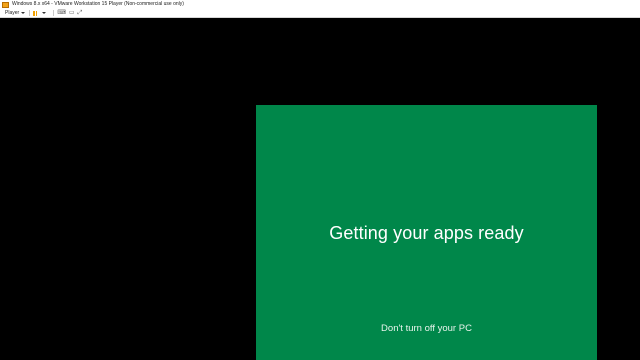 The height and width of the screenshot is (360, 640). I want to click on fullscreen-icon: ⤢, so click(80, 12).